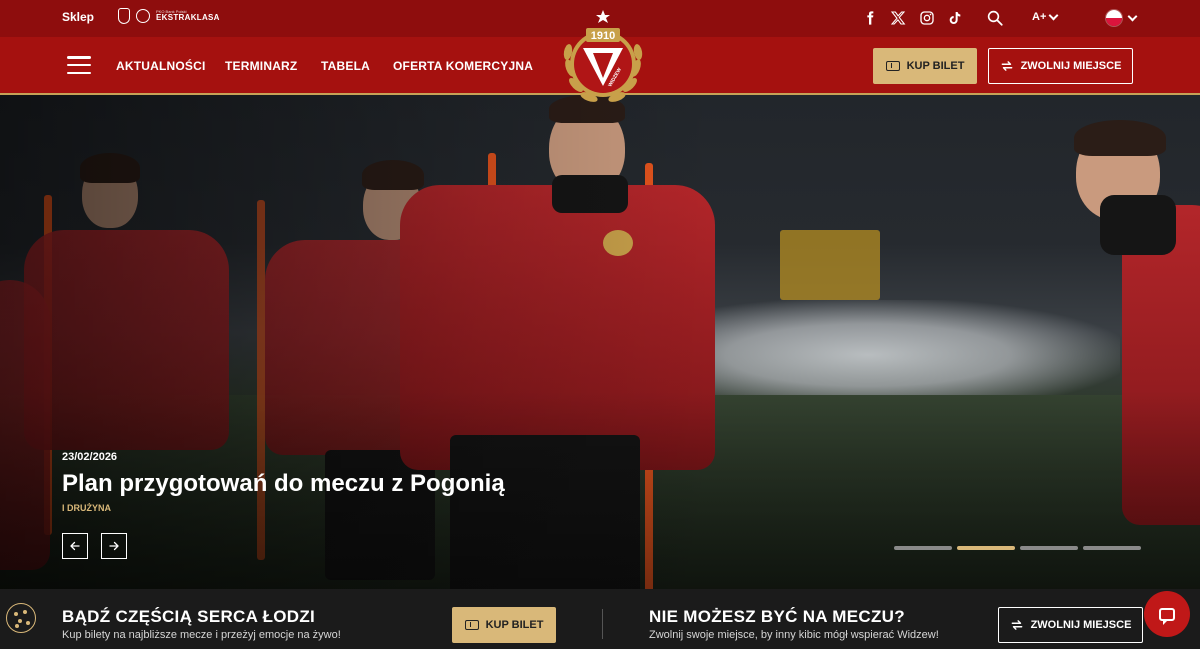 This screenshot has height=649, width=1200. What do you see at coordinates (603, 61) in the screenshot?
I see `club-crest-logo: 1910 WIDZEW` at bounding box center [603, 61].